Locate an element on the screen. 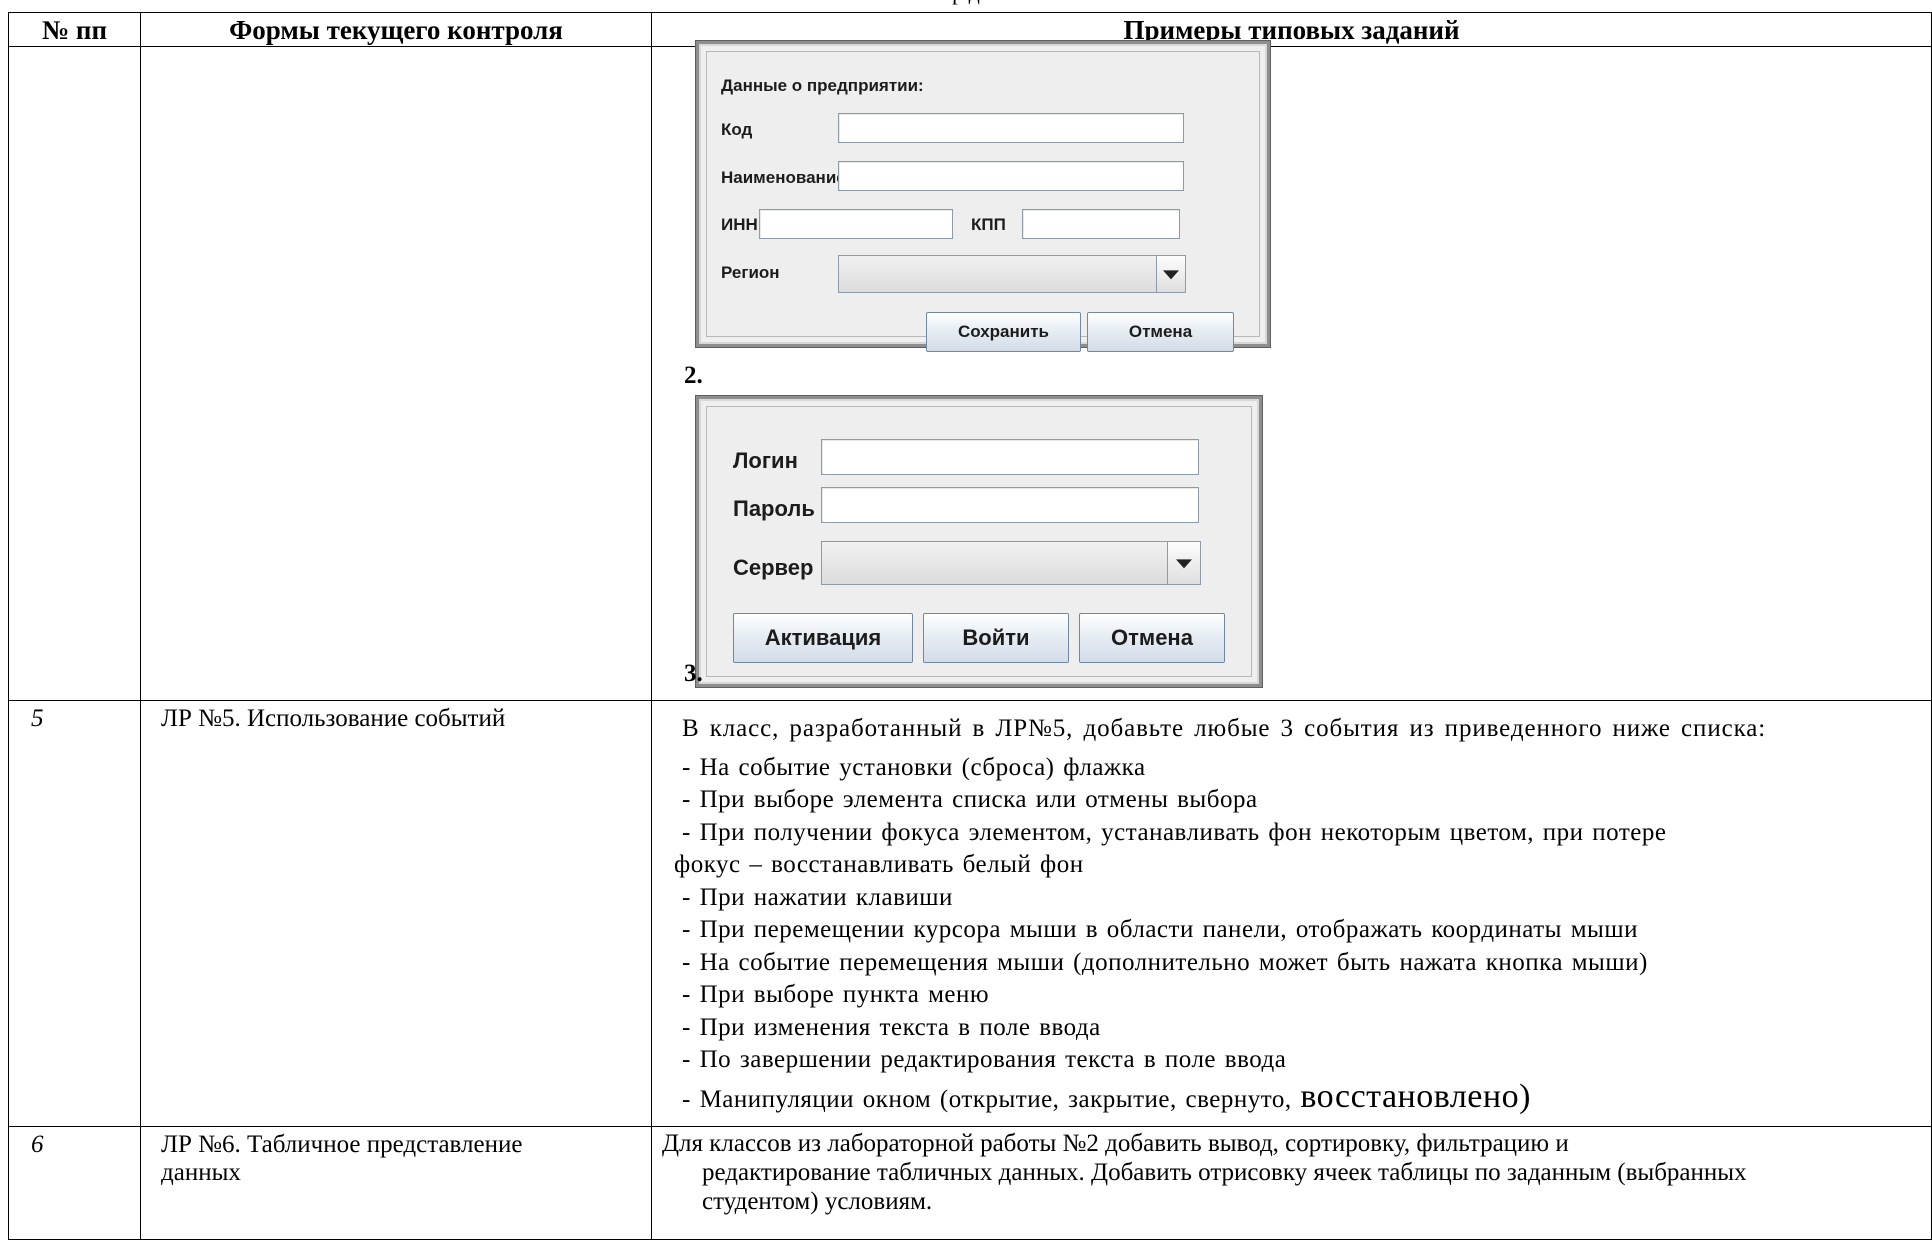 The width and height of the screenshot is (1932, 1240). row-number: 6 is located at coordinates (74, 1183).